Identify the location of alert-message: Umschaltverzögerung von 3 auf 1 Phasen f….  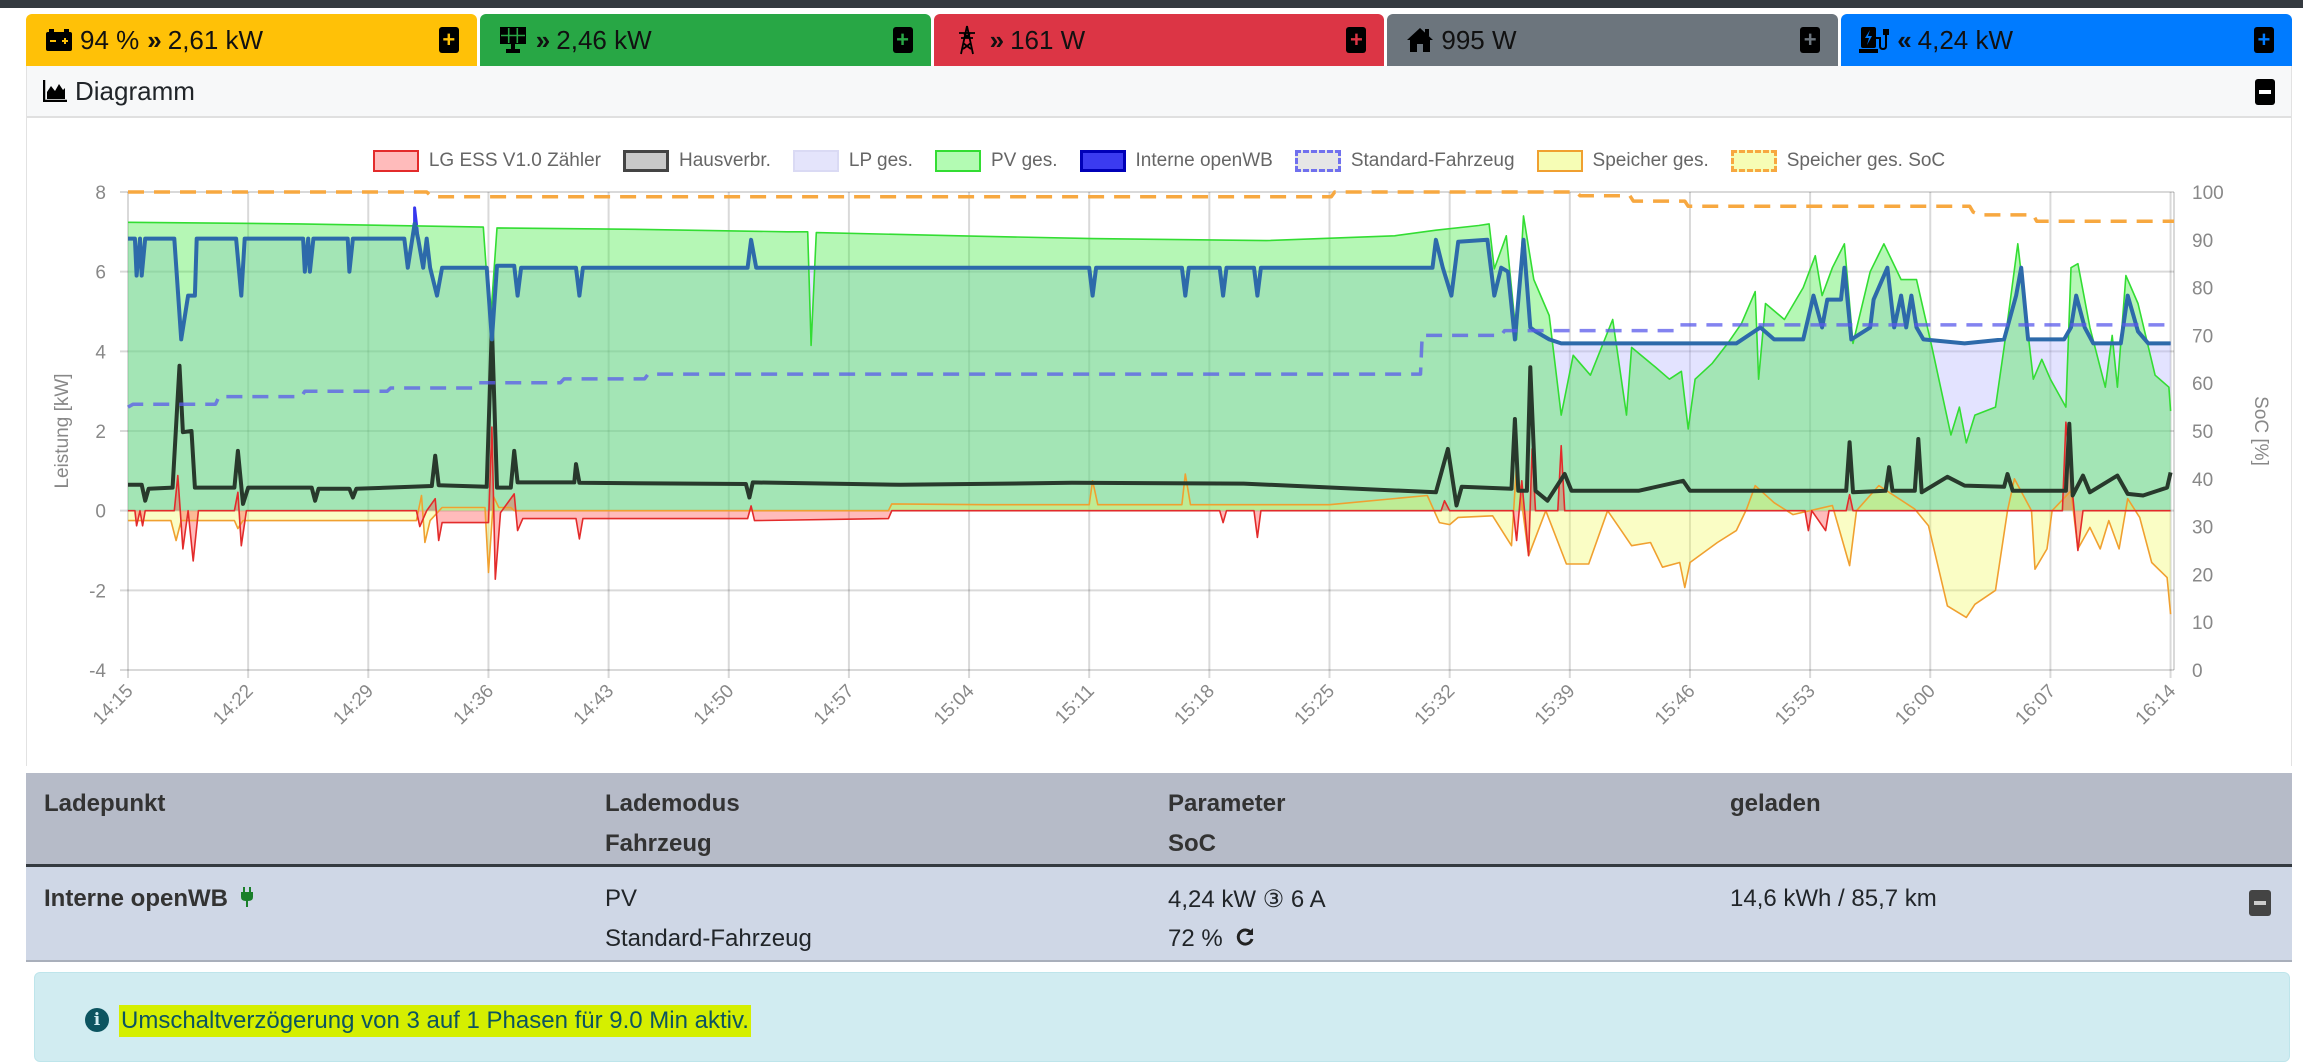
(435, 1021).